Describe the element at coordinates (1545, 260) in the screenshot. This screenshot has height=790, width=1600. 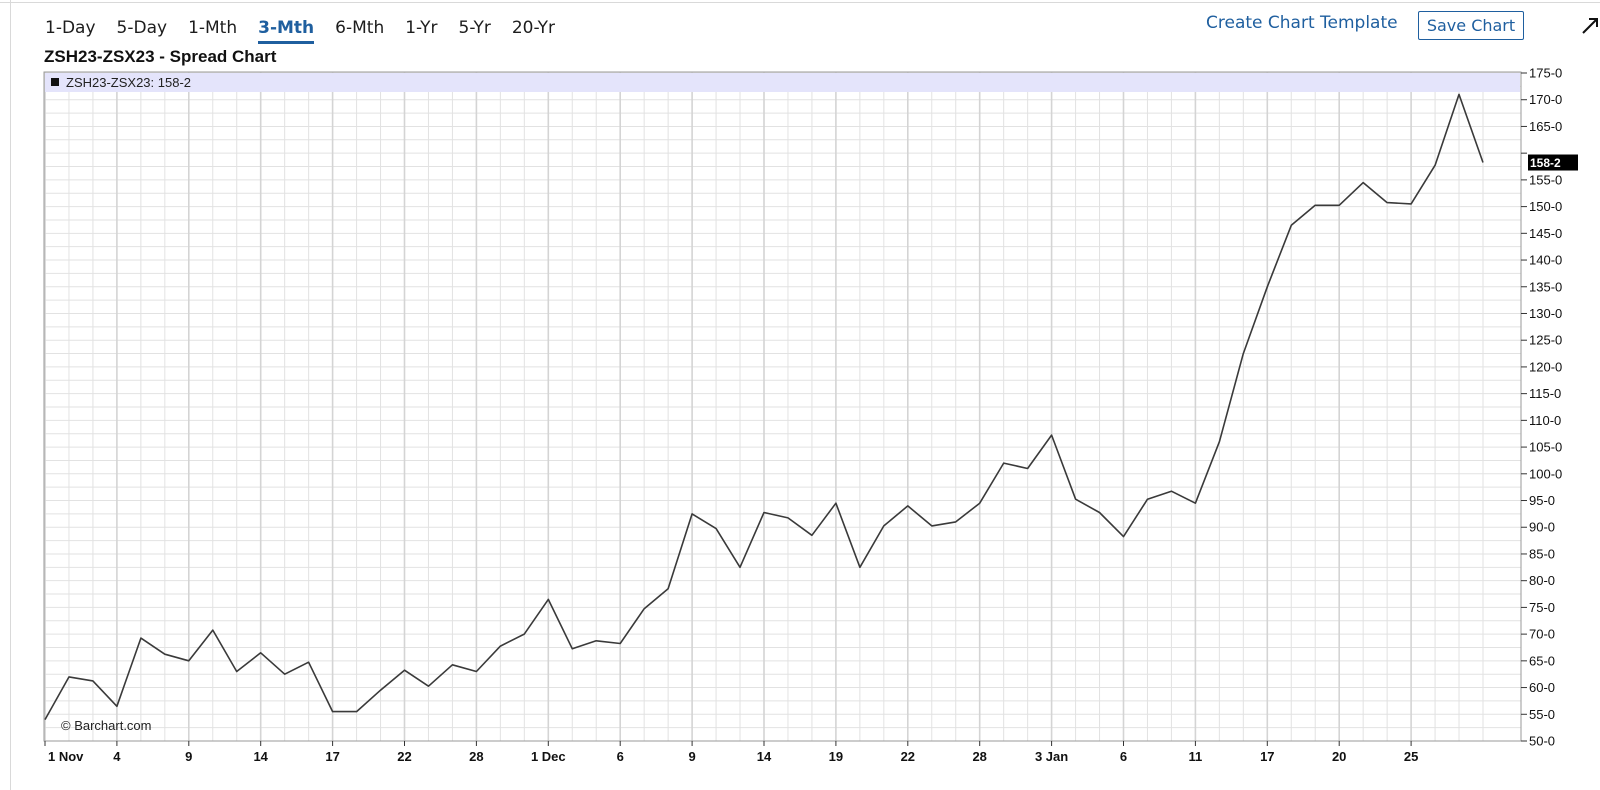
I see `y-tick-label: 140-0` at that location.